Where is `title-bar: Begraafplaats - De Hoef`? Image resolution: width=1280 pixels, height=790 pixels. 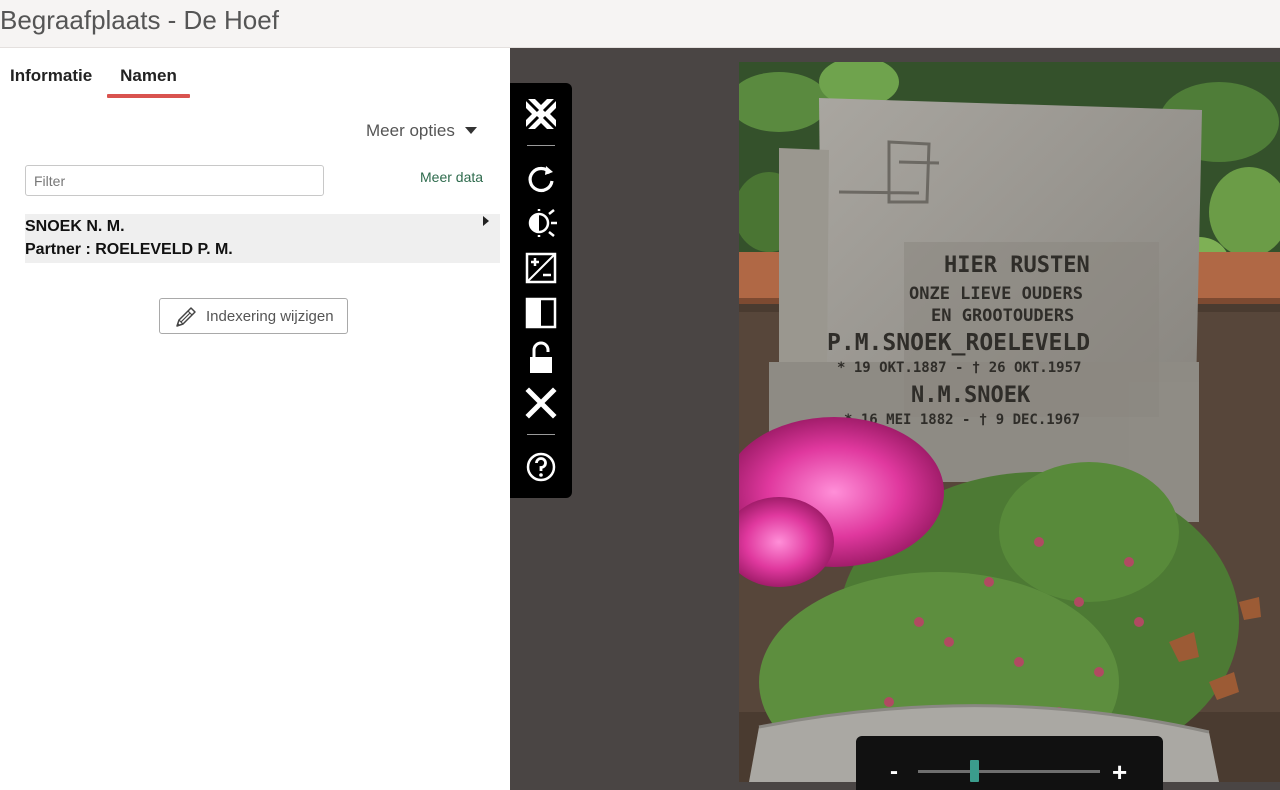
title-bar: Begraafplaats - De Hoef is located at coordinates (640, 24).